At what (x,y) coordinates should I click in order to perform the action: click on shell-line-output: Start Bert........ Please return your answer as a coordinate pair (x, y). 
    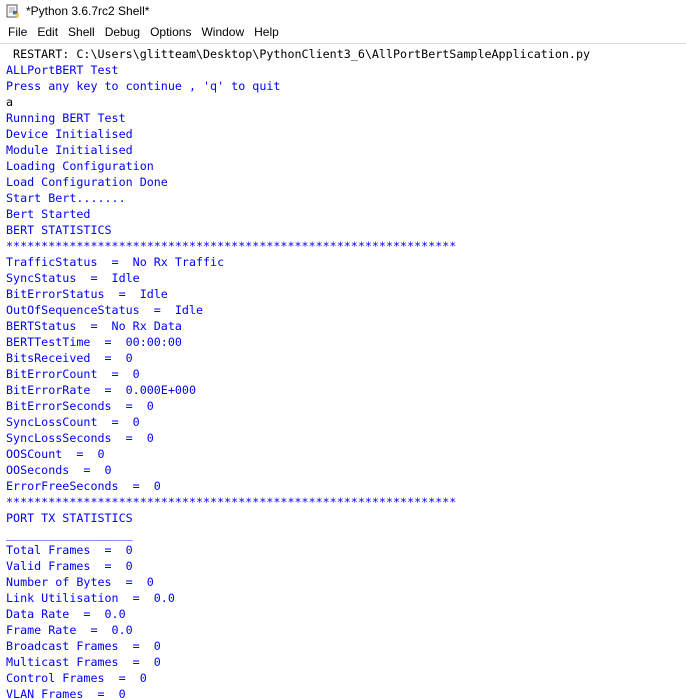
    Looking at the image, I should click on (66, 198).